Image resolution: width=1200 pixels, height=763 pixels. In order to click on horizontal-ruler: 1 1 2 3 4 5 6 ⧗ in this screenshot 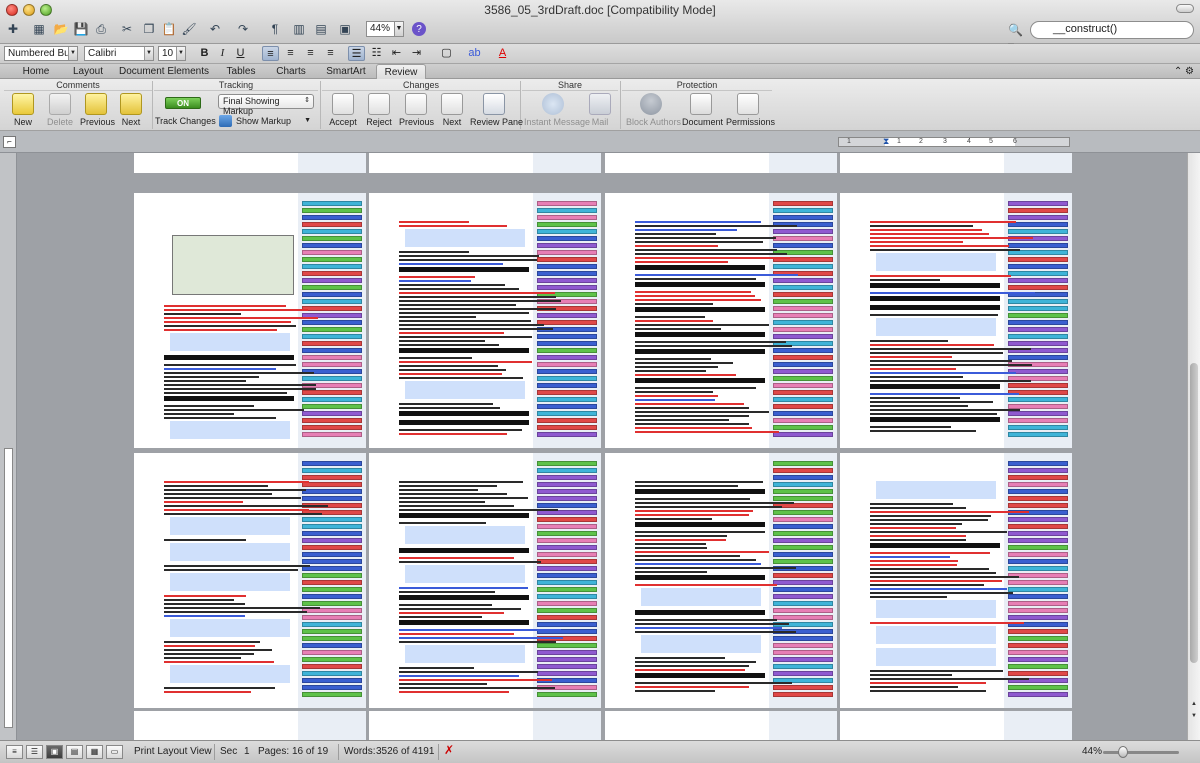, I will do `click(954, 141)`.